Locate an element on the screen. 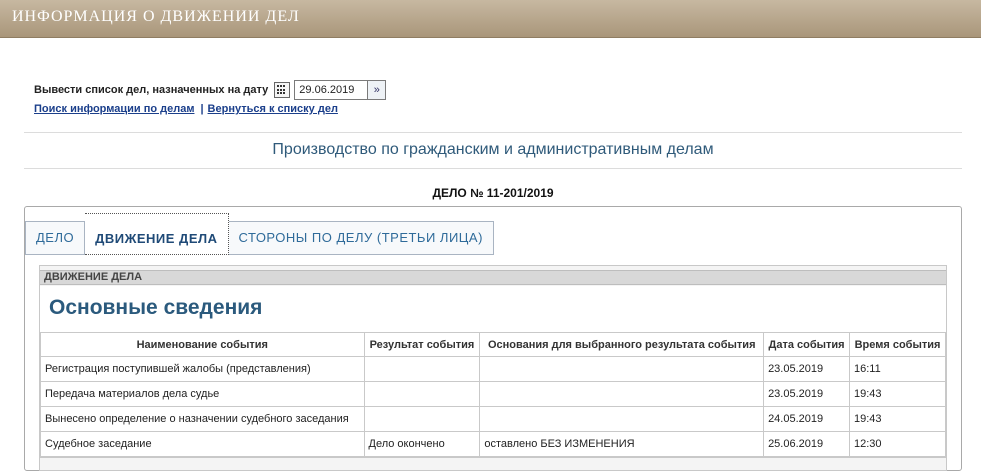 This screenshot has width=981, height=475. go-button: » is located at coordinates (377, 90).